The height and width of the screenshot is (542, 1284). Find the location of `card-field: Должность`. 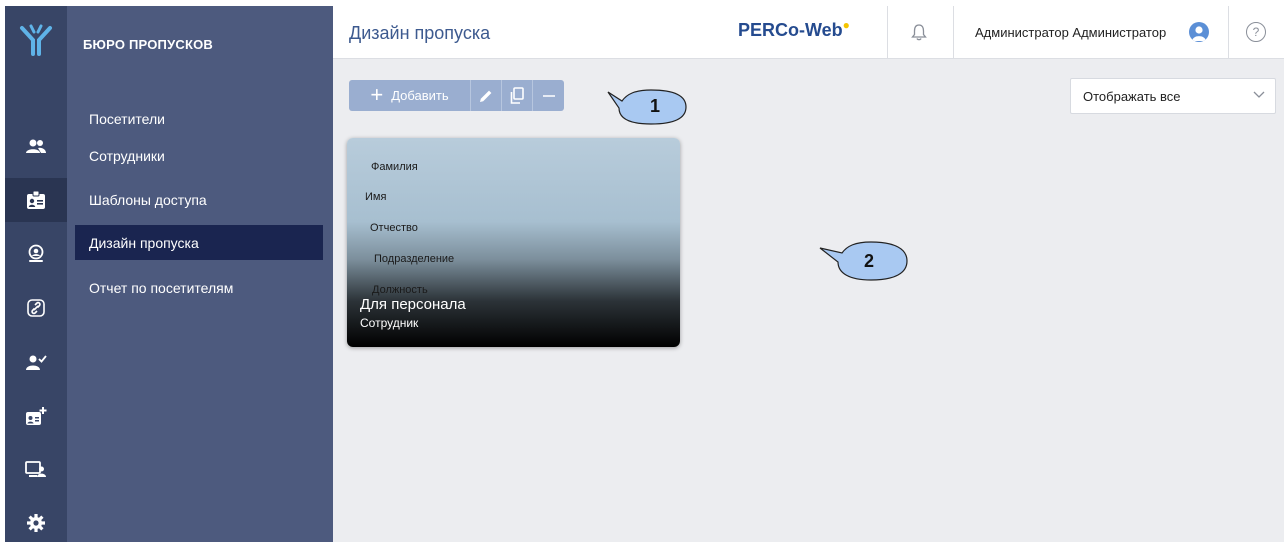

card-field: Должность is located at coordinates (400, 290).